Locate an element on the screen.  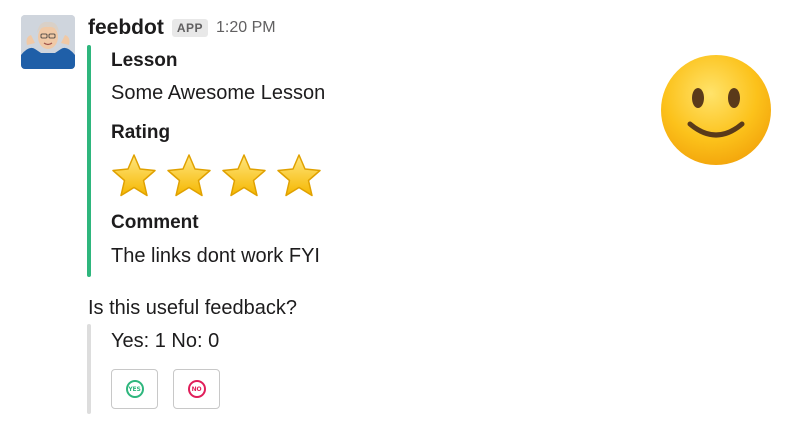
yes-button: YES is located at coordinates (134, 389).